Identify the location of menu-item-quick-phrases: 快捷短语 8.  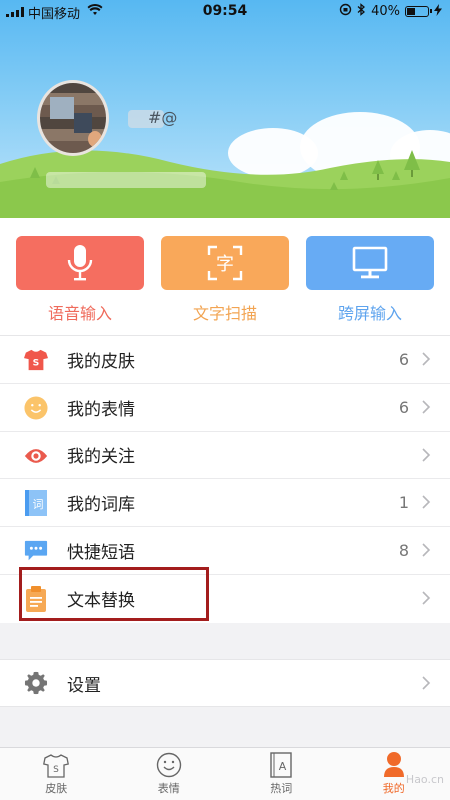
(225, 551).